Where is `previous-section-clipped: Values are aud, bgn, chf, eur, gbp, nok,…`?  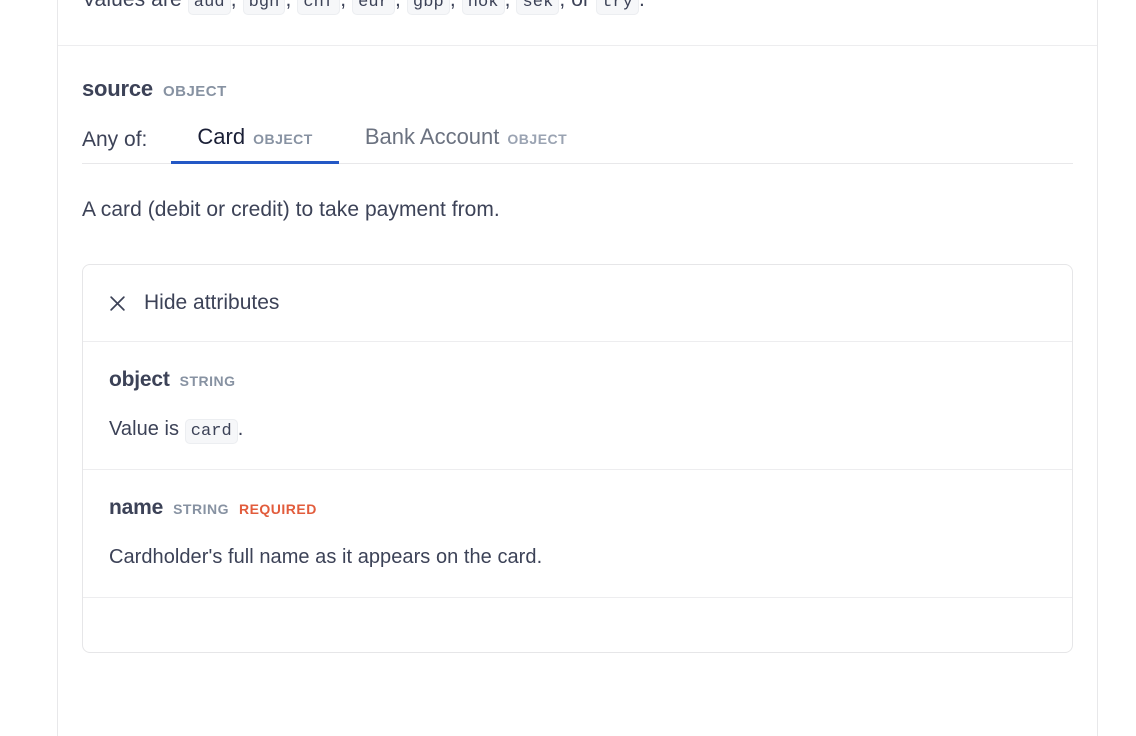
previous-section-clipped: Values are aud, bgn, chf, eur, gbp, nok,… is located at coordinates (577, 22).